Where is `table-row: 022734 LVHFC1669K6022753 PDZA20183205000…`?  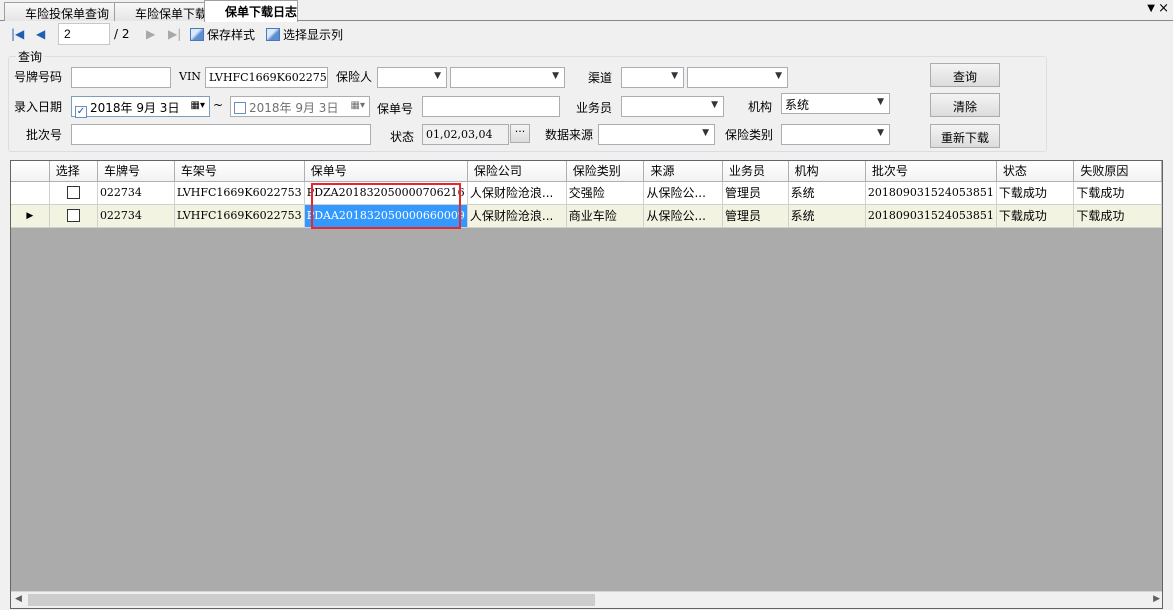
table-row: 022734 LVHFC1669K6022753 PDZA20183205000… is located at coordinates (586, 193).